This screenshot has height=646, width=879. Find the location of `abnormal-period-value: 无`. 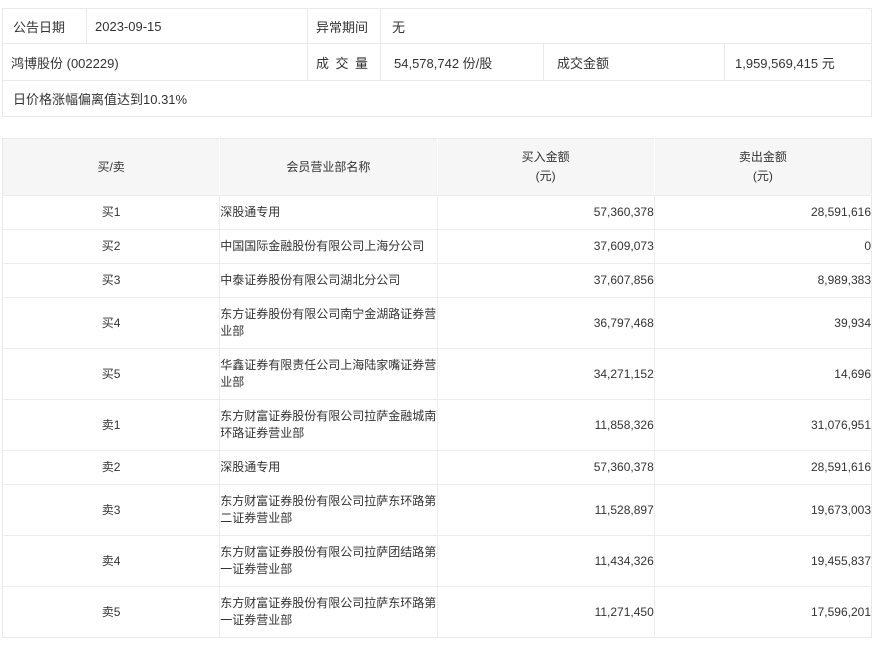

abnormal-period-value: 无 is located at coordinates (399, 27).